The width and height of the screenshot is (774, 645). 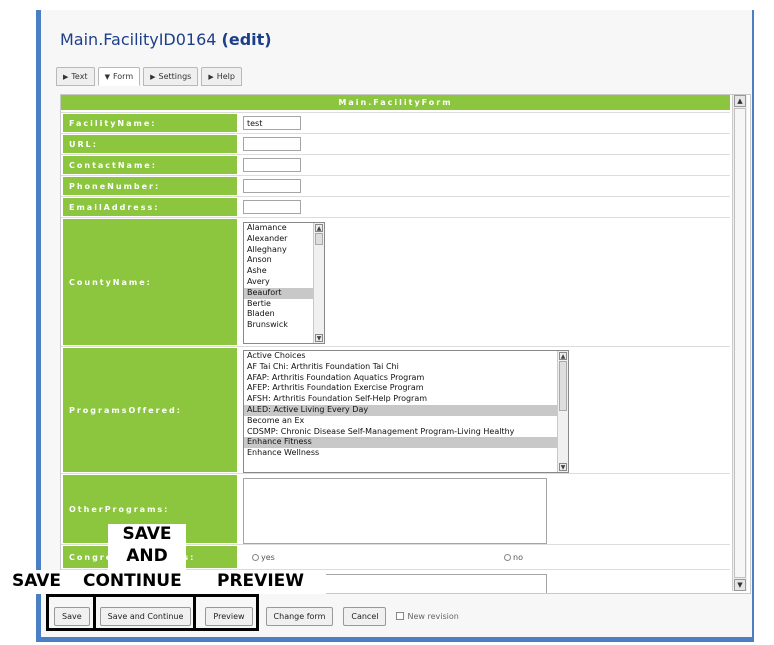 I want to click on list-option: Avery, so click(x=284, y=282).